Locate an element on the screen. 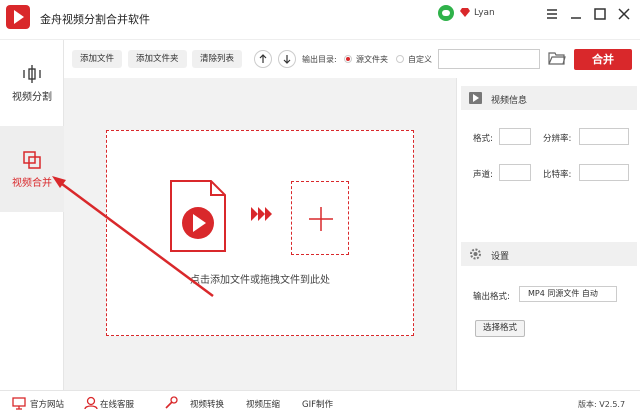 This screenshot has width=640, height=416. bitrate-label: 比特率: is located at coordinates (557, 175).